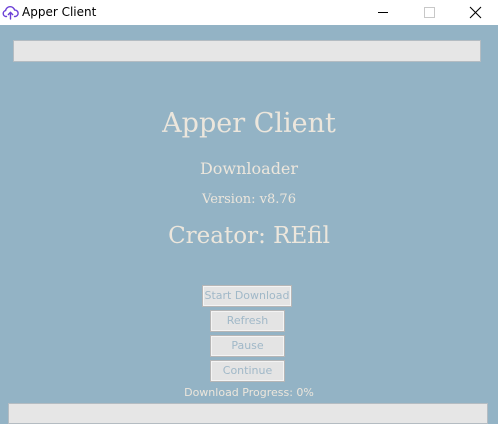 The width and height of the screenshot is (498, 424). I want to click on app-subtitle: Downloader, so click(249, 168).